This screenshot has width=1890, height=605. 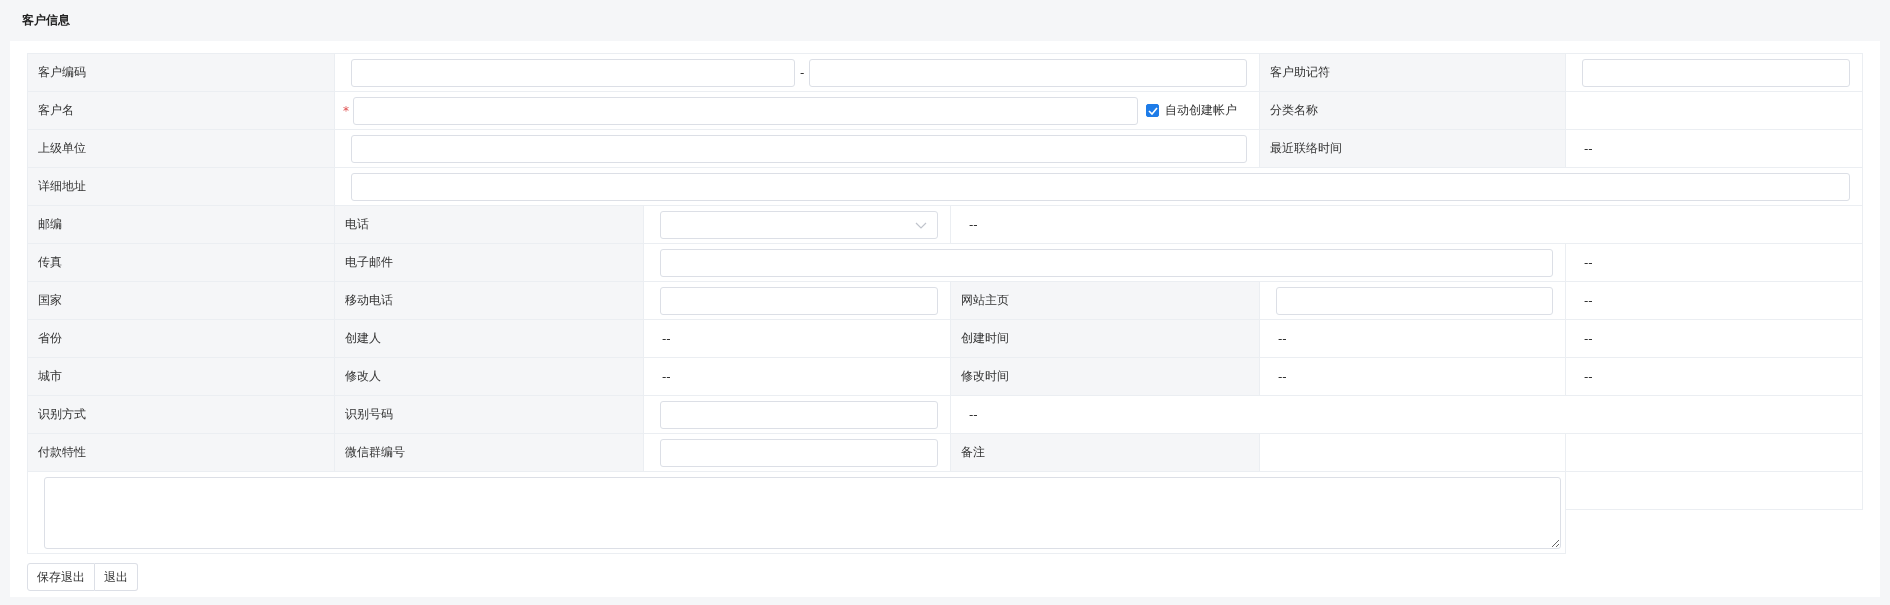 What do you see at coordinates (489, 225) in the screenshot?
I see `field-label: 电话` at bounding box center [489, 225].